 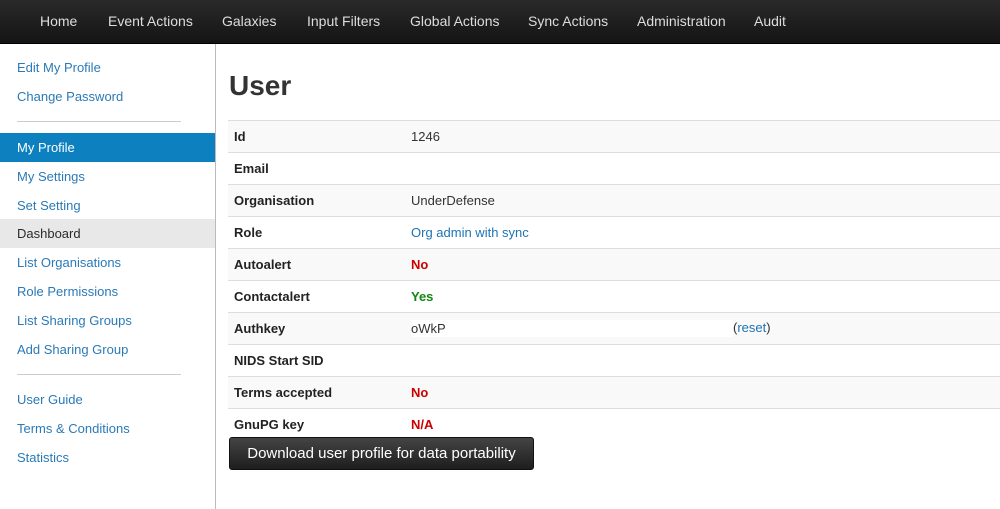 What do you see at coordinates (107, 457) in the screenshot?
I see `sidebar-item-statistics: Statistics` at bounding box center [107, 457].